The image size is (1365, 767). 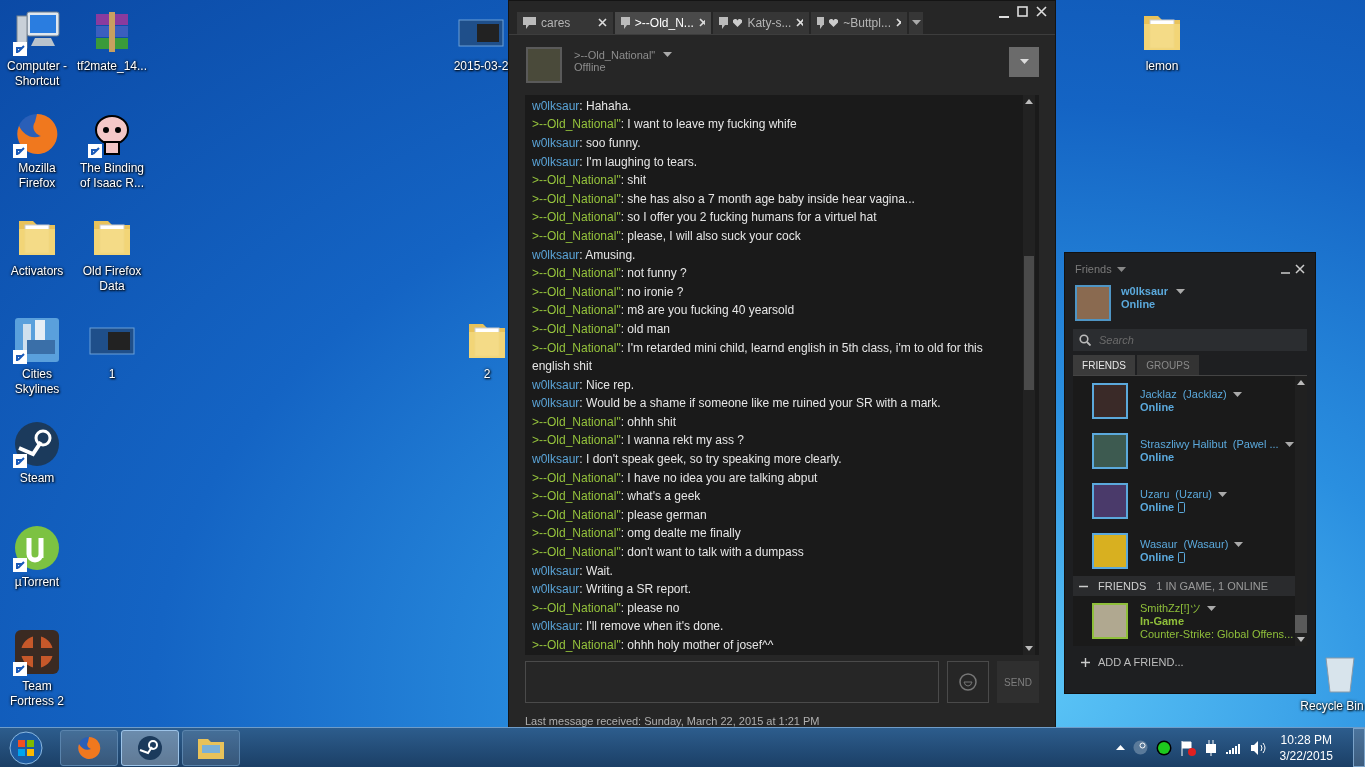 What do you see at coordinates (1022, 11) in the screenshot?
I see `maximize-icon` at bounding box center [1022, 11].